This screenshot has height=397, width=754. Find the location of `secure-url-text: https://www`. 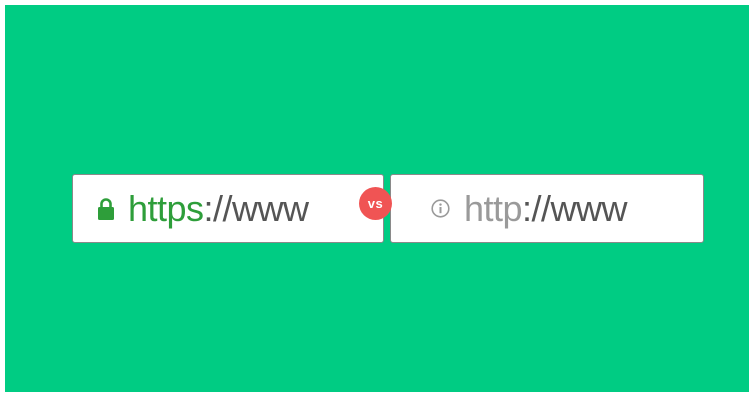

secure-url-text: https://www is located at coordinates (219, 208).